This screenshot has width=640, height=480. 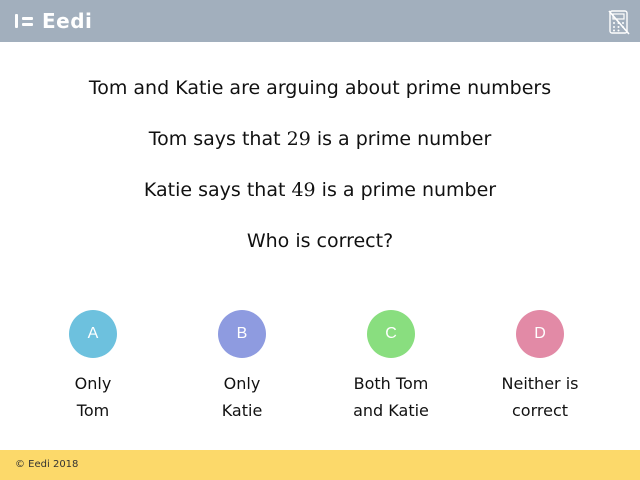 I want to click on question-line-3: Katie says that 49 is a prime number, so click(x=320, y=190).